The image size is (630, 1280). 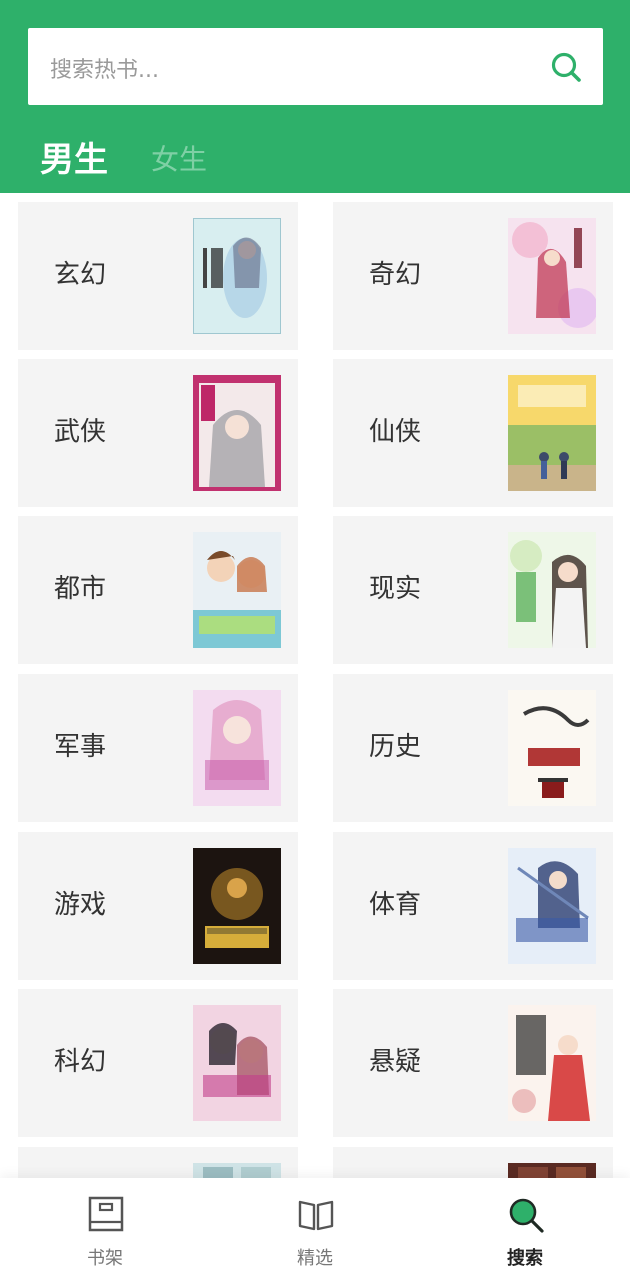 I want to click on nav-label: 搜索, so click(x=525, y=1258).